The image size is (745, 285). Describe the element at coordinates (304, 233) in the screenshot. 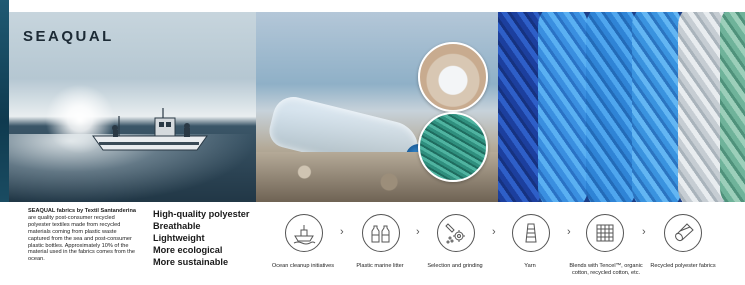

I see `boat-icon` at that location.